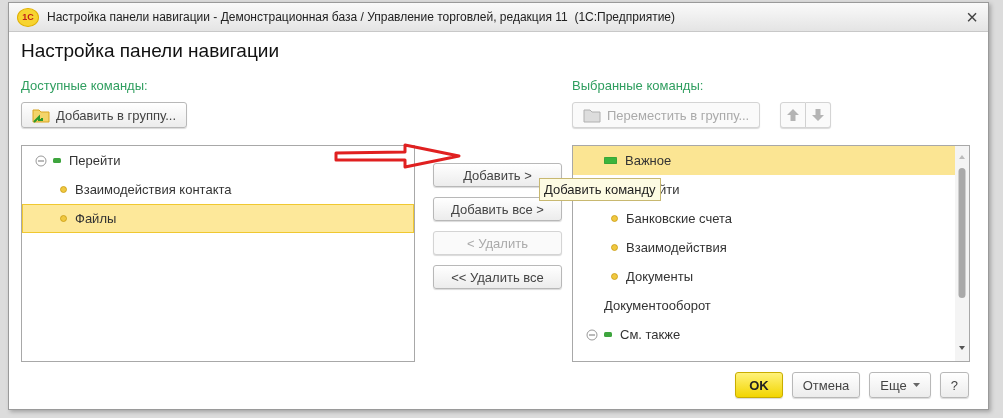 Image resolution: width=1003 pixels, height=418 pixels. What do you see at coordinates (497, 209) in the screenshot?
I see `transfer-button: Добавить все >` at bounding box center [497, 209].